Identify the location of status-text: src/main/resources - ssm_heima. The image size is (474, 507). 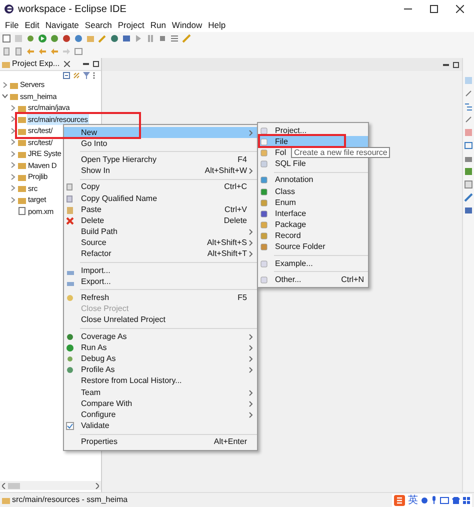
(70, 500).